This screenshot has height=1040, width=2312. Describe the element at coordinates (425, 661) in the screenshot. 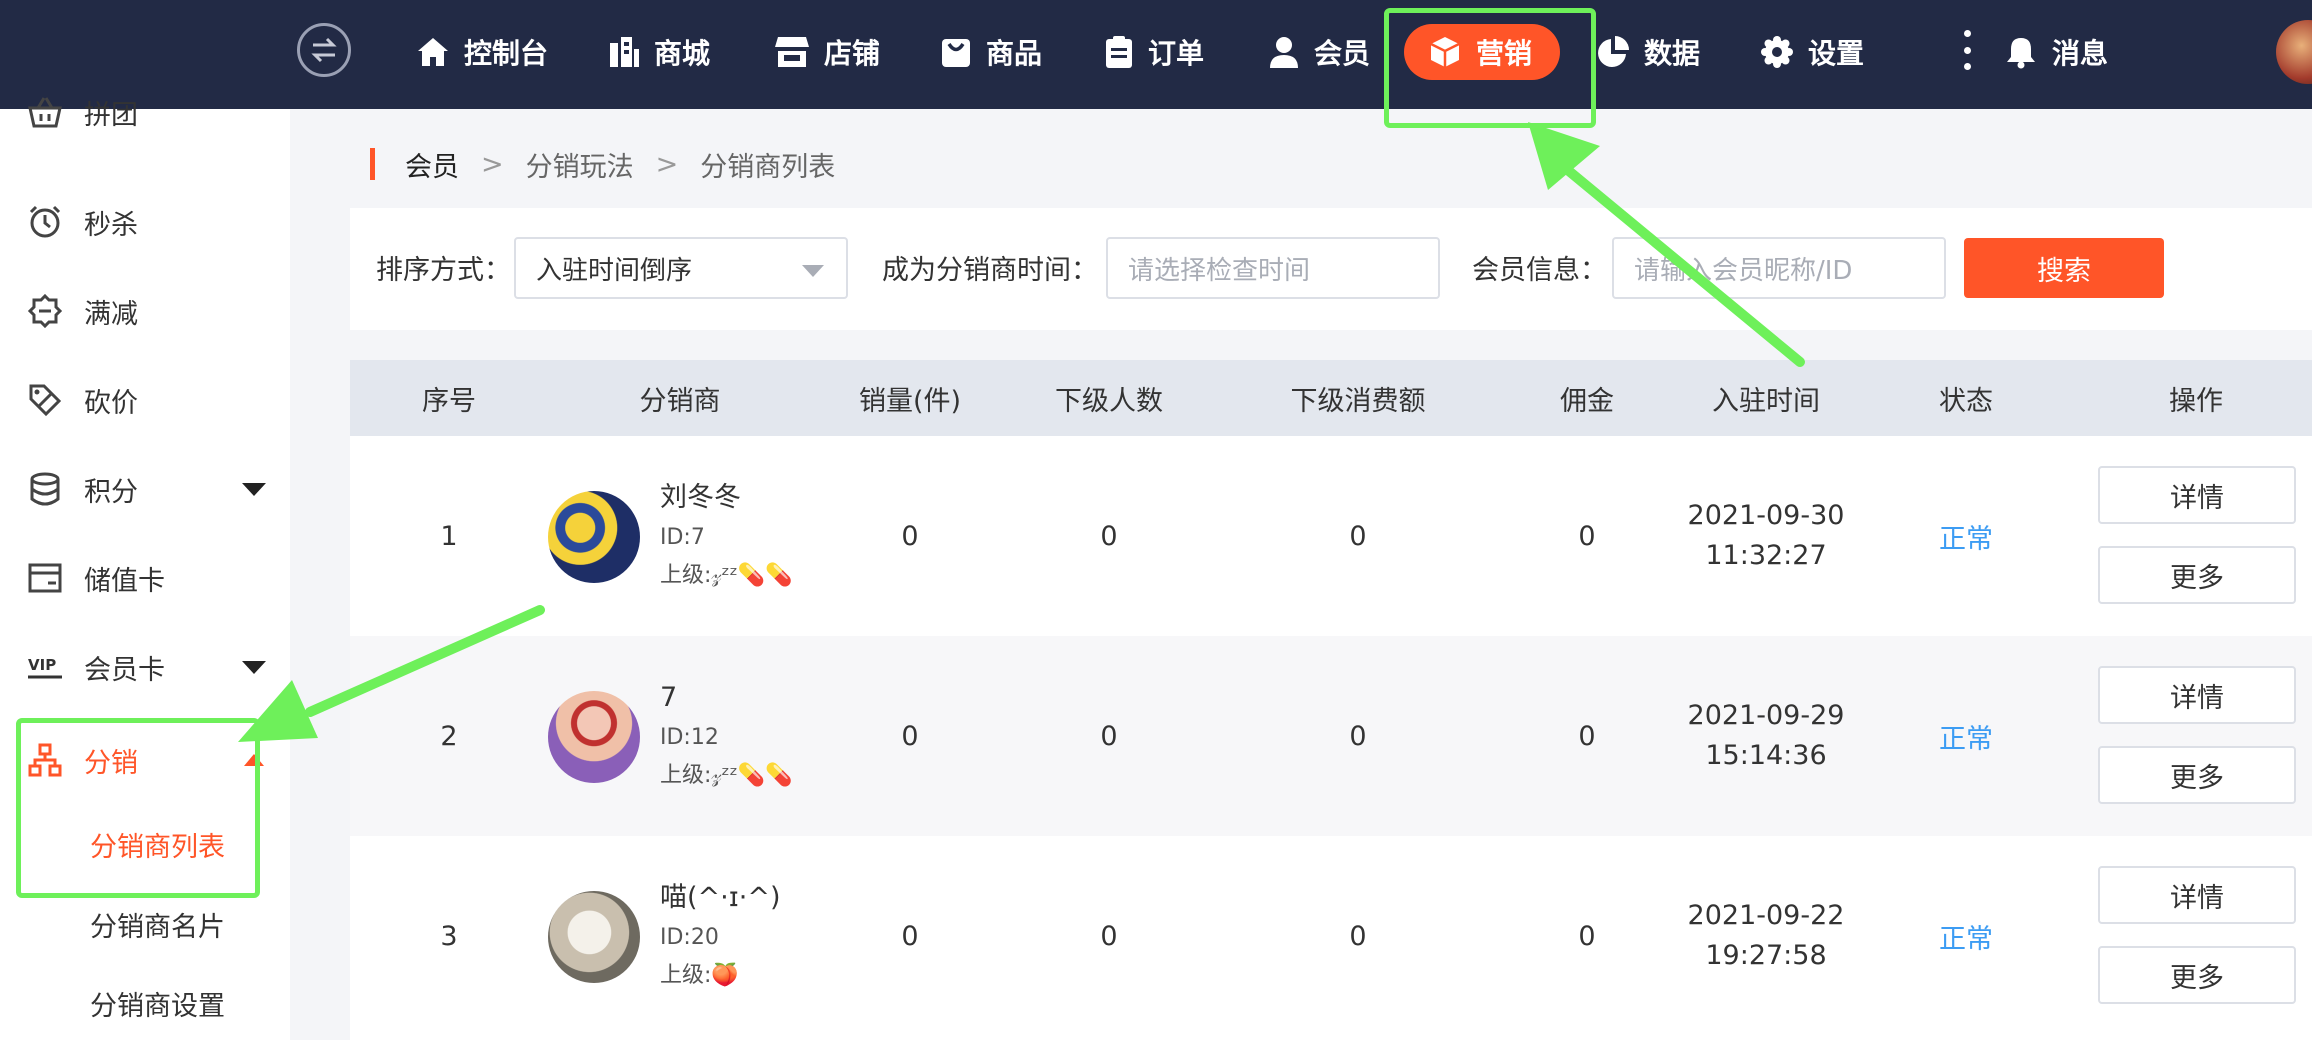

I see `annotation-arrow-left` at that location.